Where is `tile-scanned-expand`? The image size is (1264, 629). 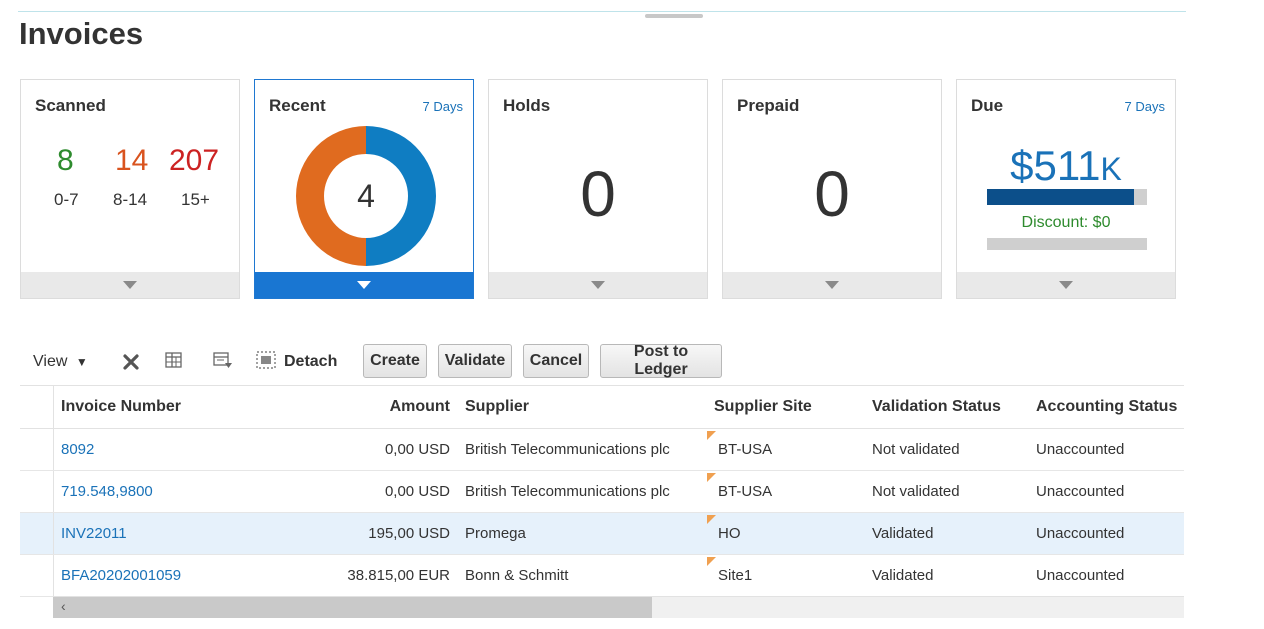 tile-scanned-expand is located at coordinates (130, 285).